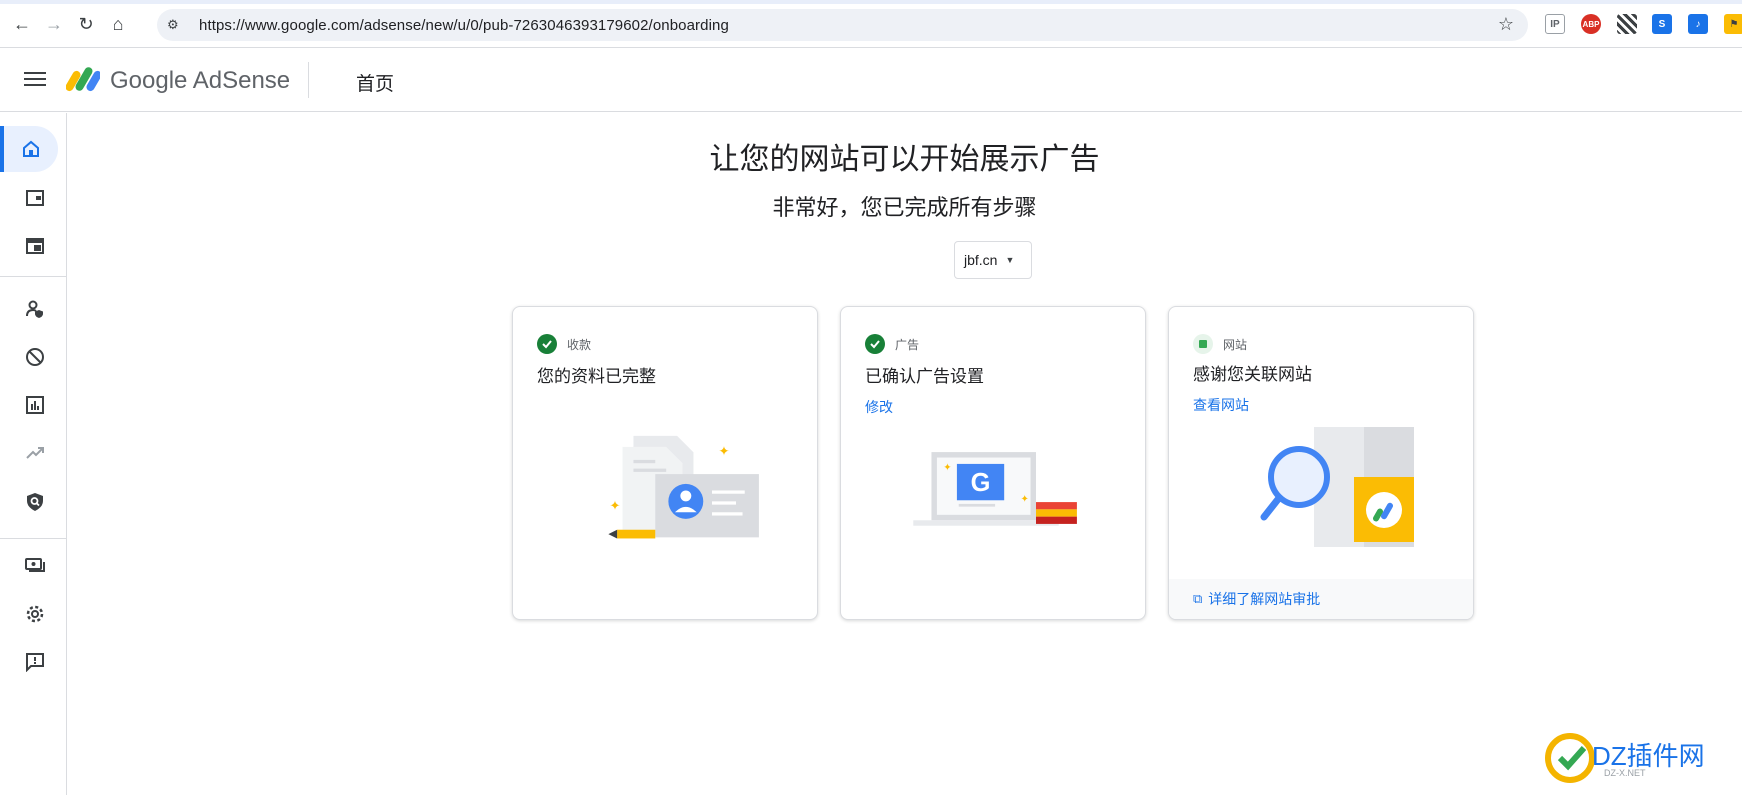 Image resolution: width=1742 pixels, height=795 pixels. Describe the element at coordinates (995, 489) in the screenshot. I see `ad-settings-illustration: G ✦ ✦` at that location.